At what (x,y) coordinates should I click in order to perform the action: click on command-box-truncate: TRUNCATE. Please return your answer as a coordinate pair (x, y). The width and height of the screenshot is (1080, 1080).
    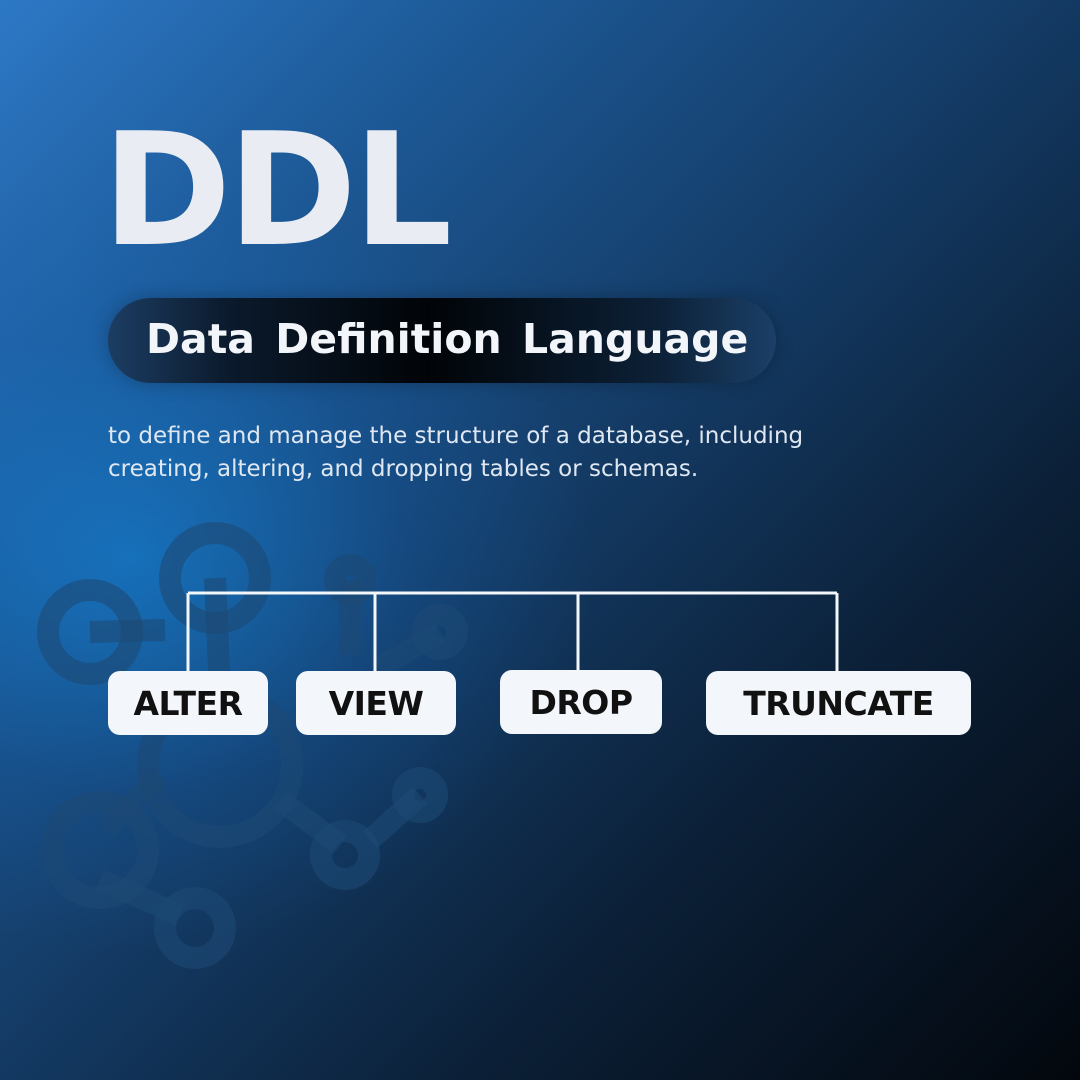
    Looking at the image, I should click on (838, 703).